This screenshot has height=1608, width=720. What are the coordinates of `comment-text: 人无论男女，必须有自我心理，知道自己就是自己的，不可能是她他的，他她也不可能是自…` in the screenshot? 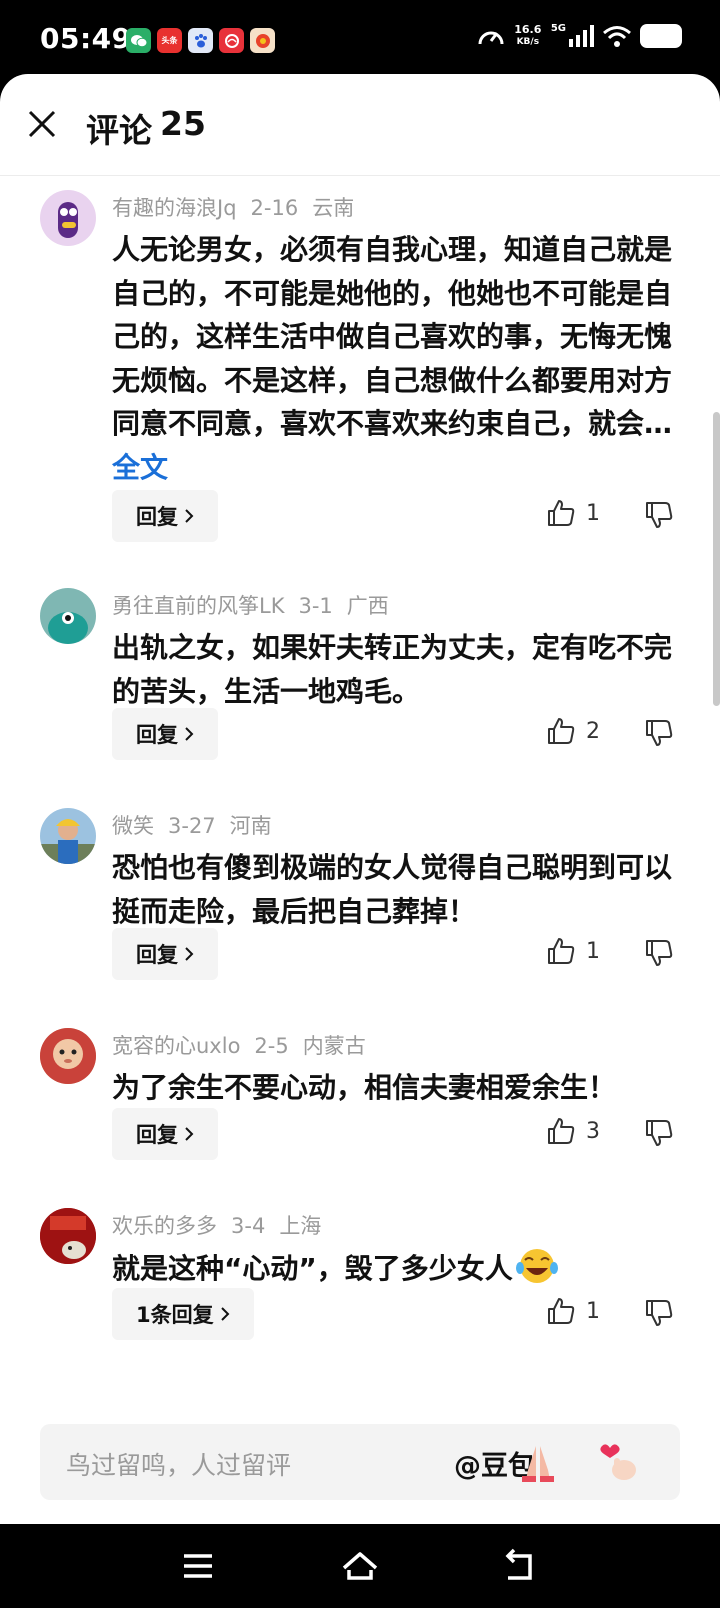 It's located at (392, 358).